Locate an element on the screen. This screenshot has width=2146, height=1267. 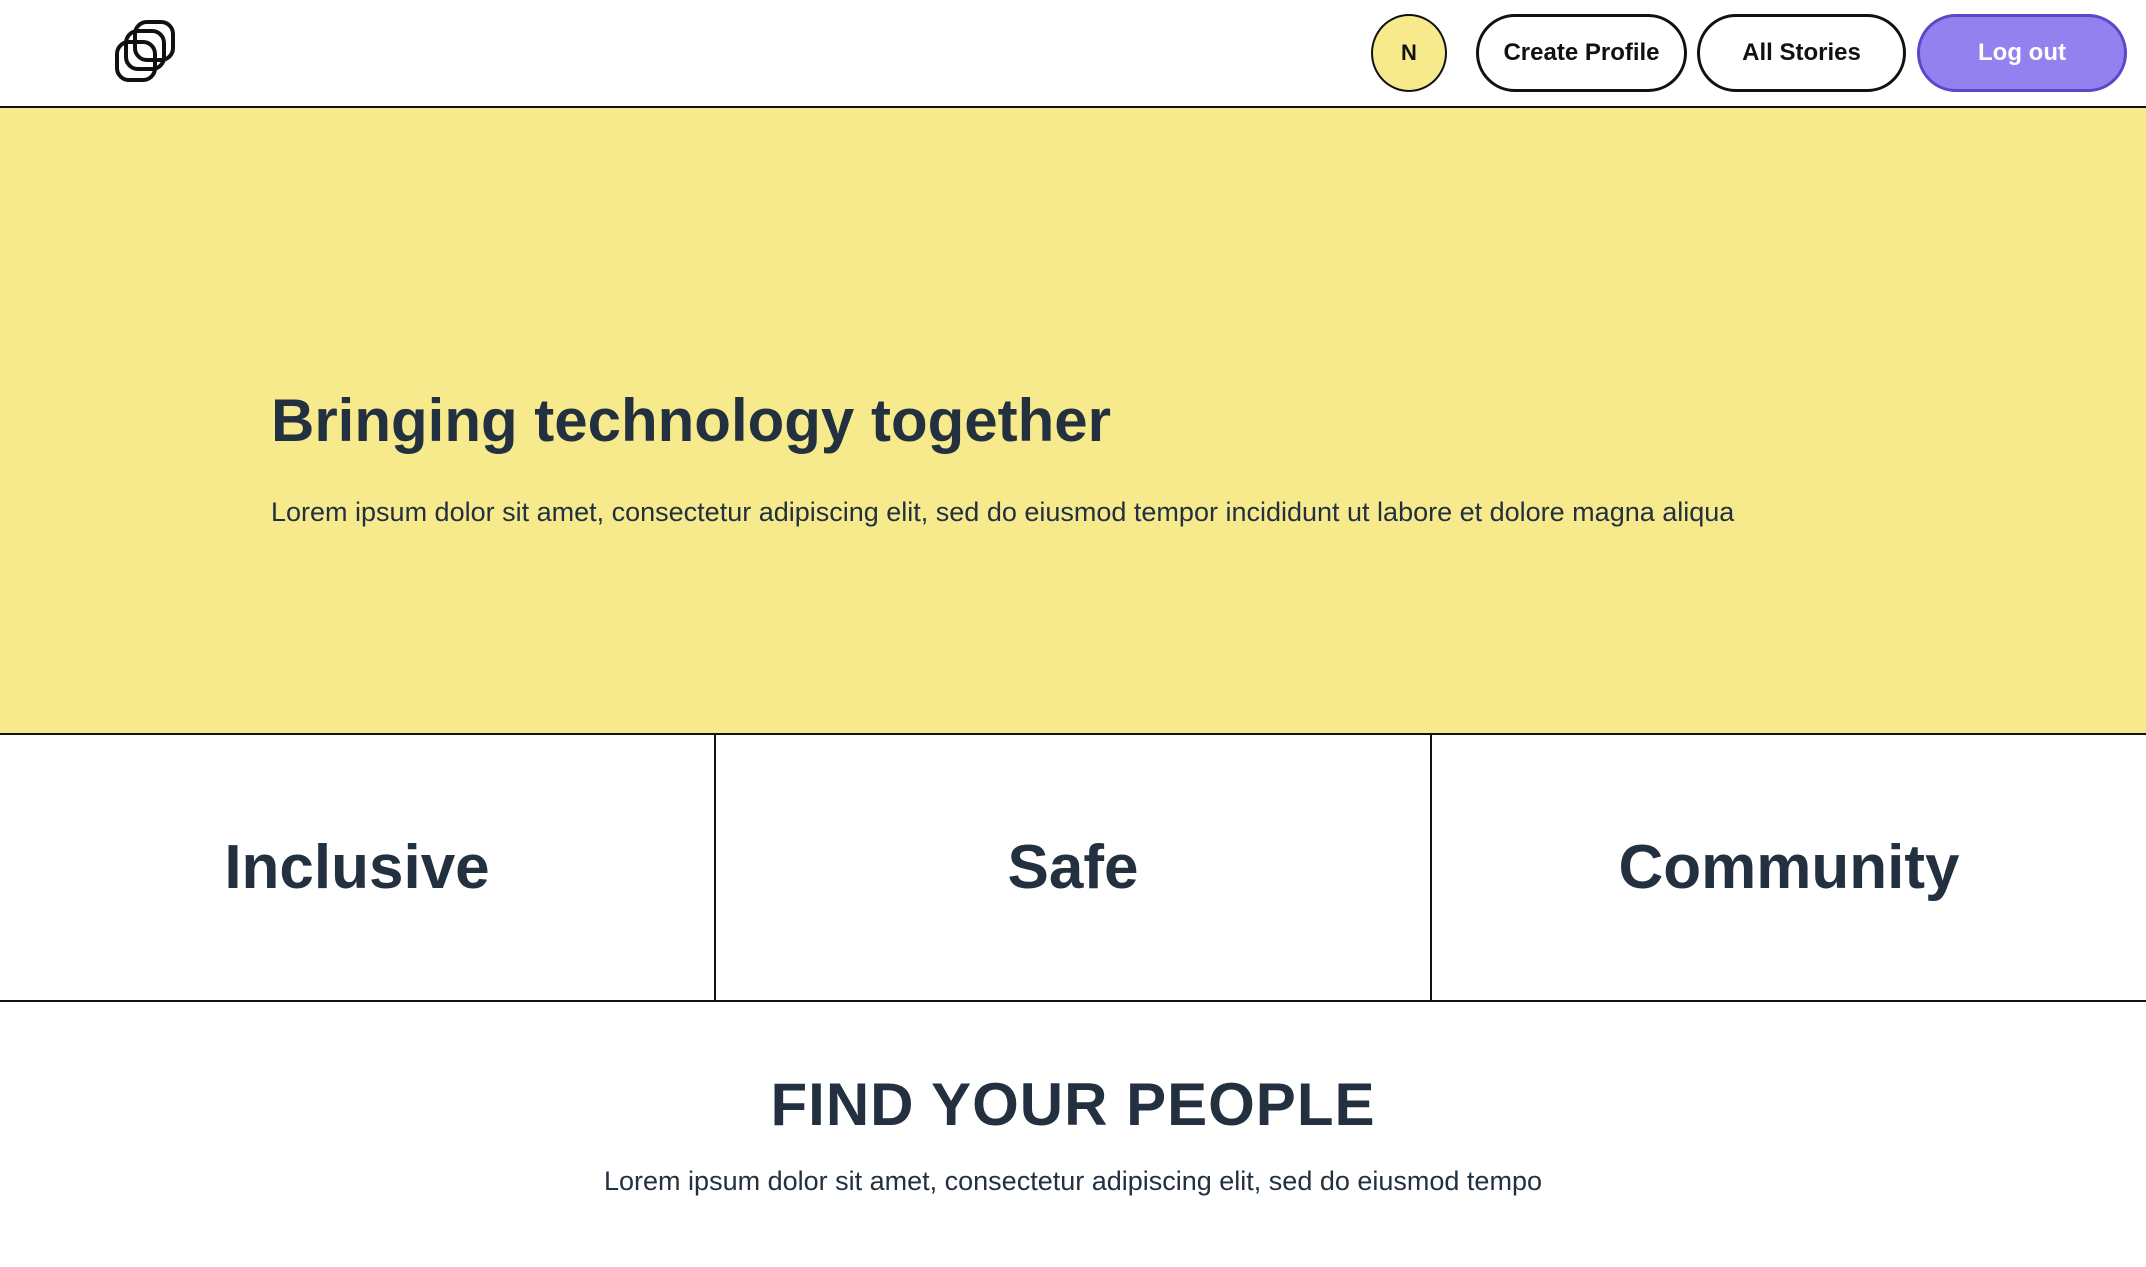
value-safe: Safe is located at coordinates (1074, 867).